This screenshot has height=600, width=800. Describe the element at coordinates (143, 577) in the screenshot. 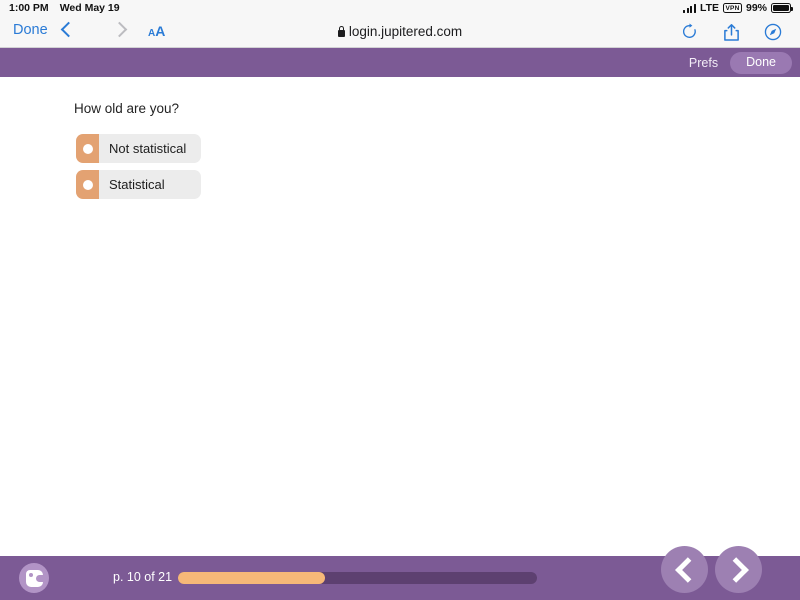

I see `page-counter-label: p. 10 of 21` at that location.